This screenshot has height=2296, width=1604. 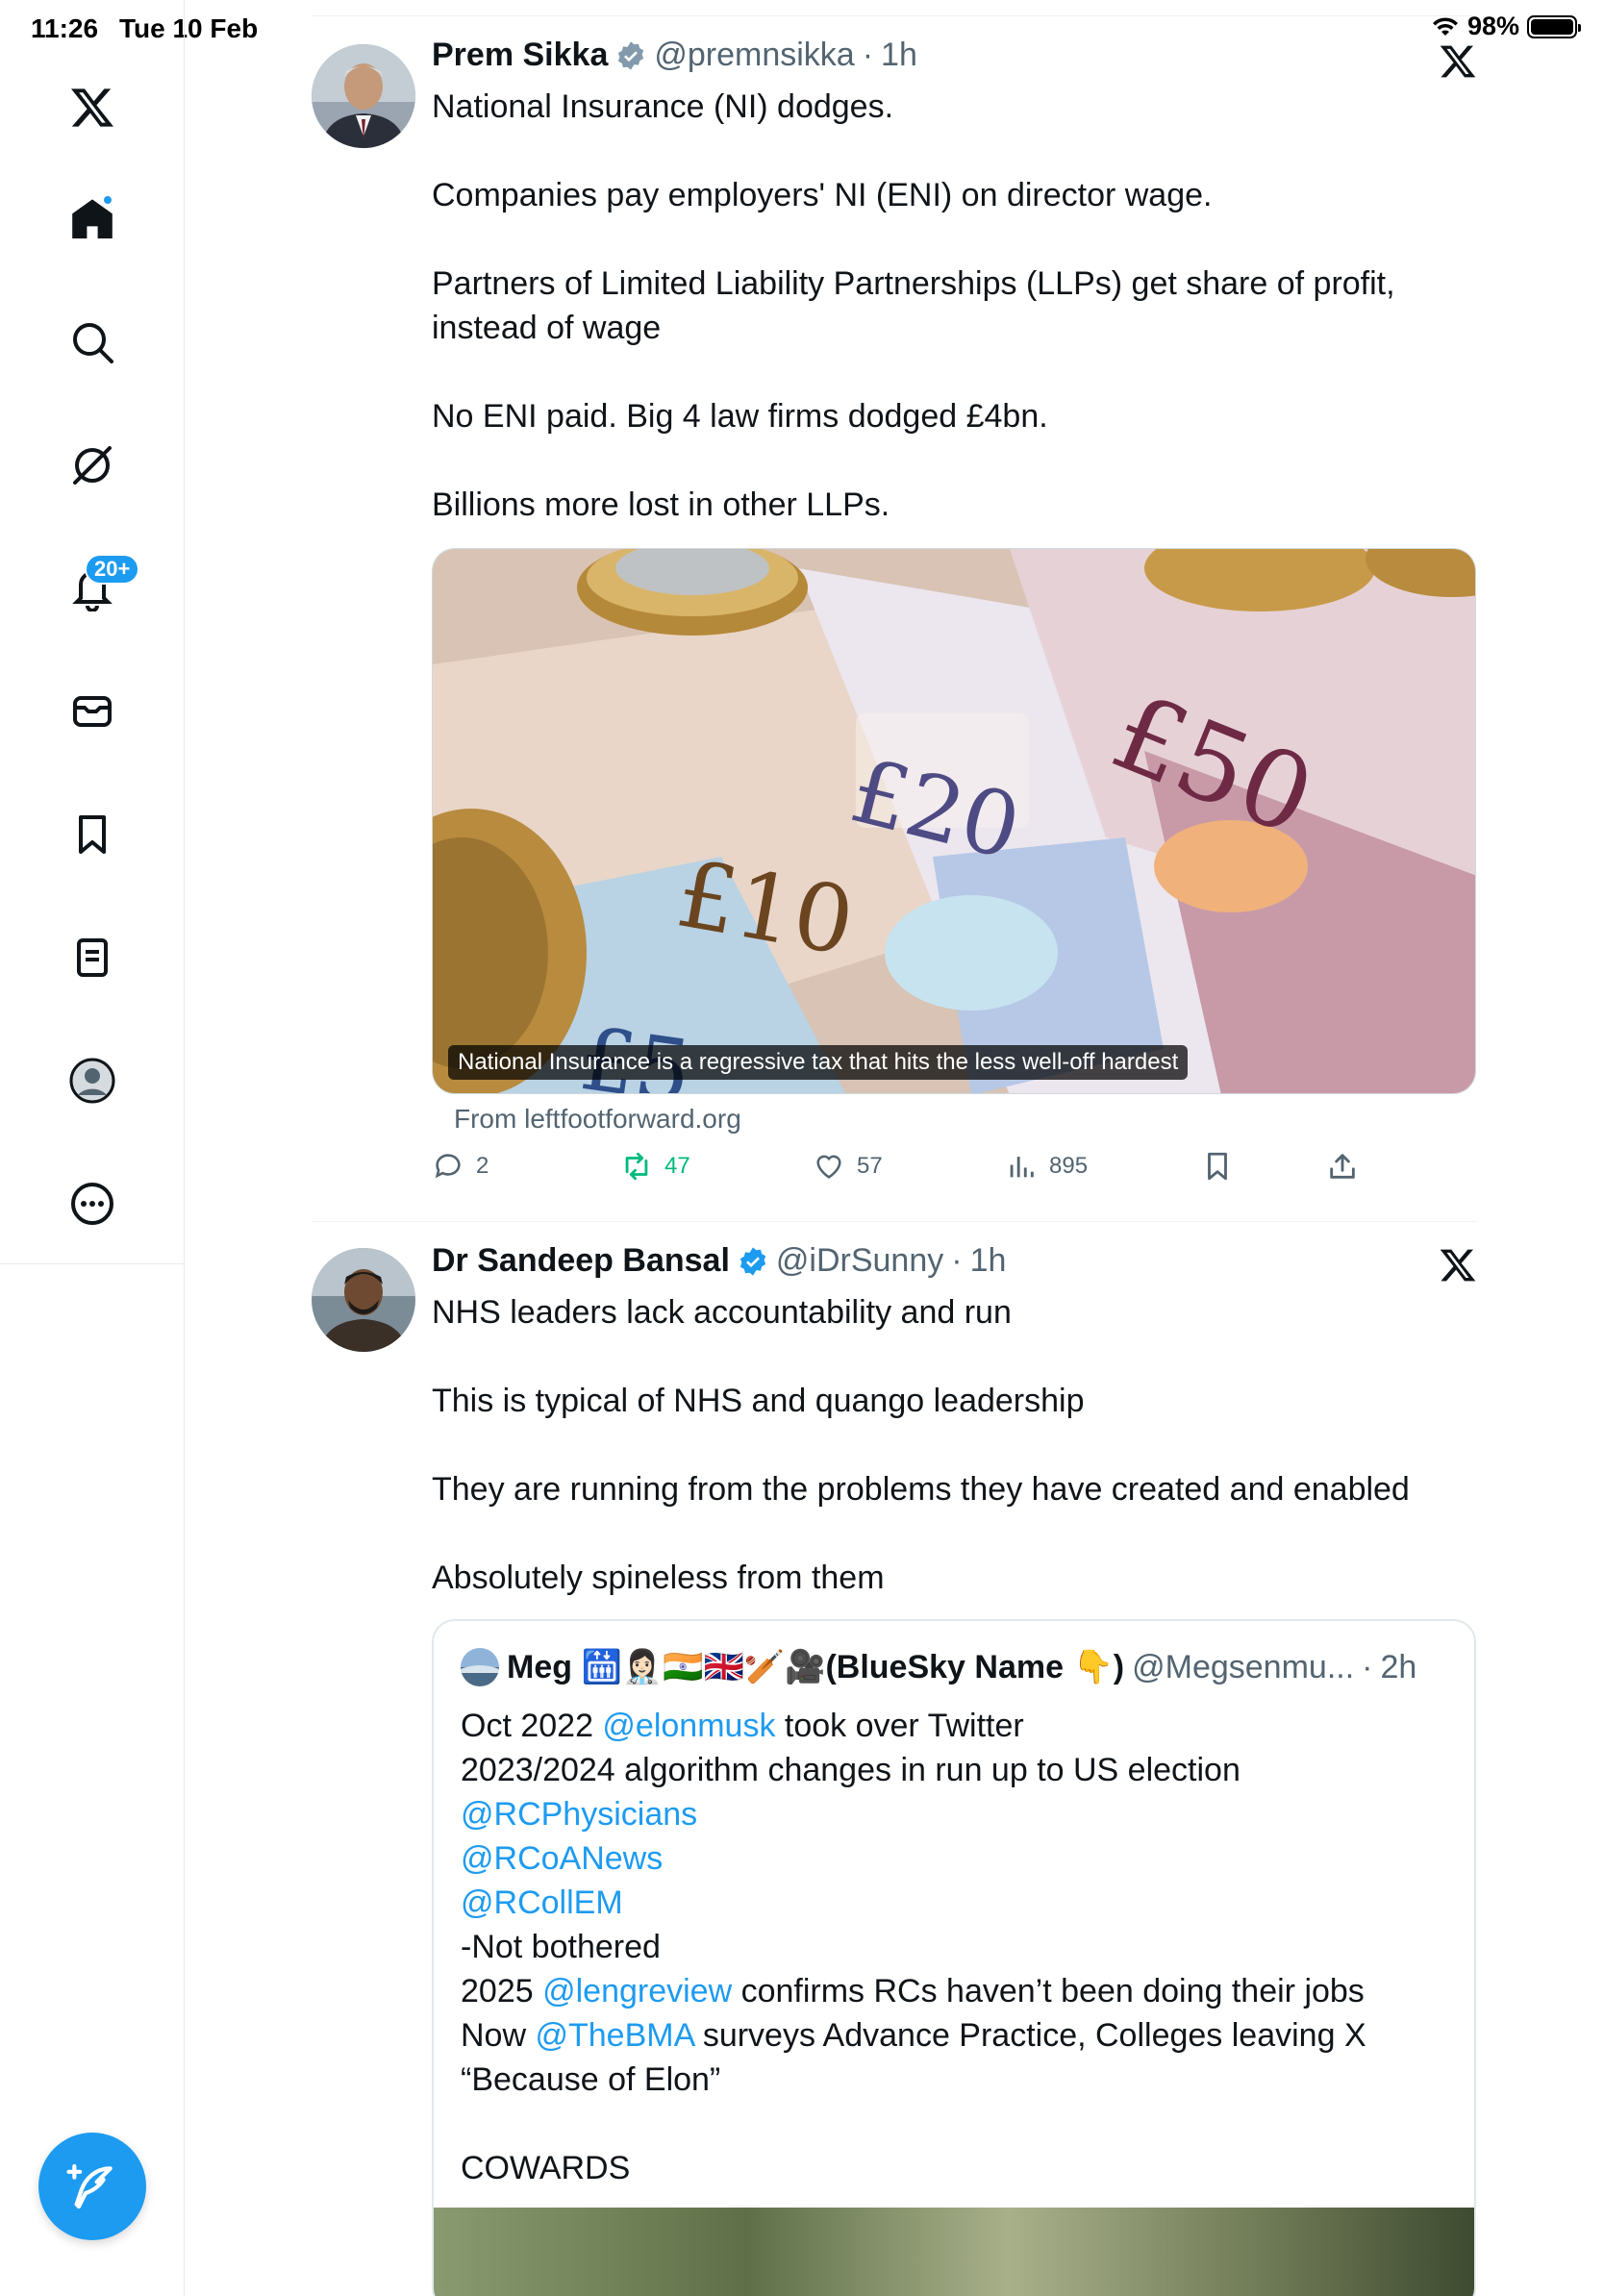 I want to click on author-name: Prem Sikka, so click(x=520, y=55).